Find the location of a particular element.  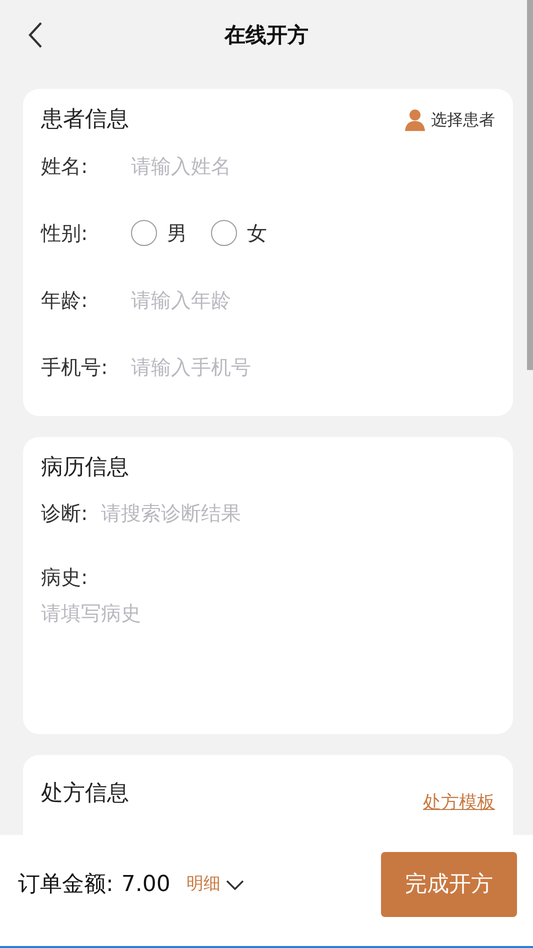

amount-value: 7.00 is located at coordinates (145, 885).